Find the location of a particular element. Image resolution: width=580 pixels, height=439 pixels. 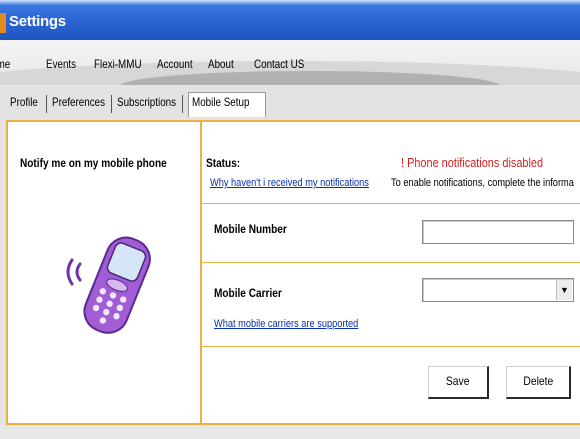

delete-button: Delete is located at coordinates (538, 382).